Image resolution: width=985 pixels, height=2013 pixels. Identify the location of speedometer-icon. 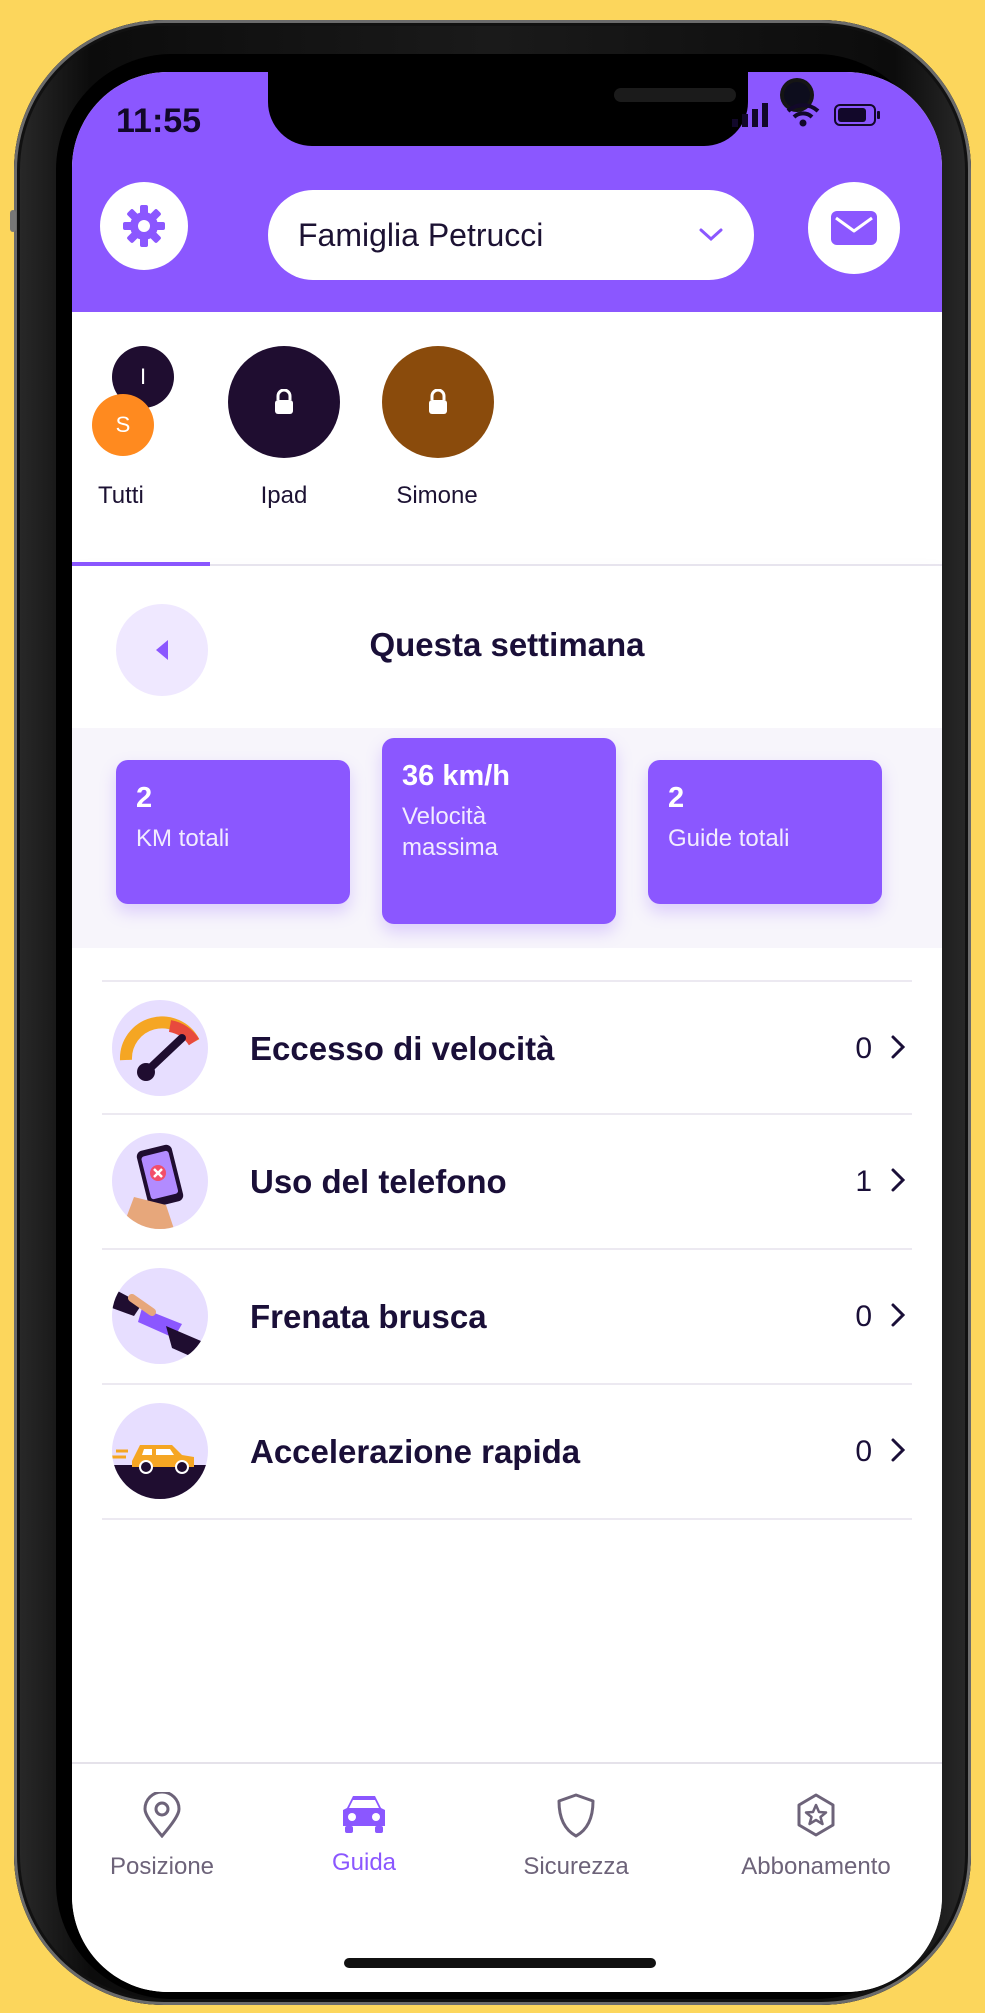
(160, 1048).